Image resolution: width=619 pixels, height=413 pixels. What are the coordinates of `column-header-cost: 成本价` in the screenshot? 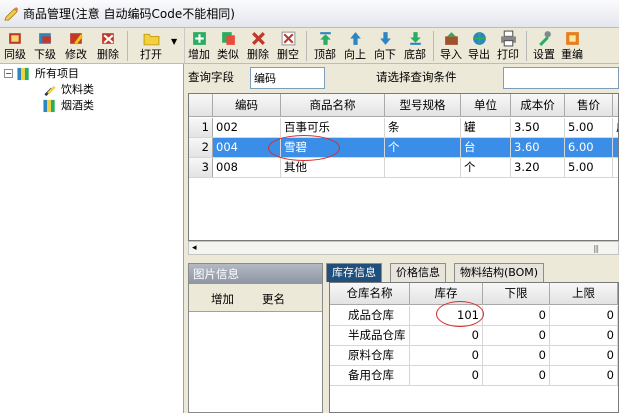 It's located at (538, 105).